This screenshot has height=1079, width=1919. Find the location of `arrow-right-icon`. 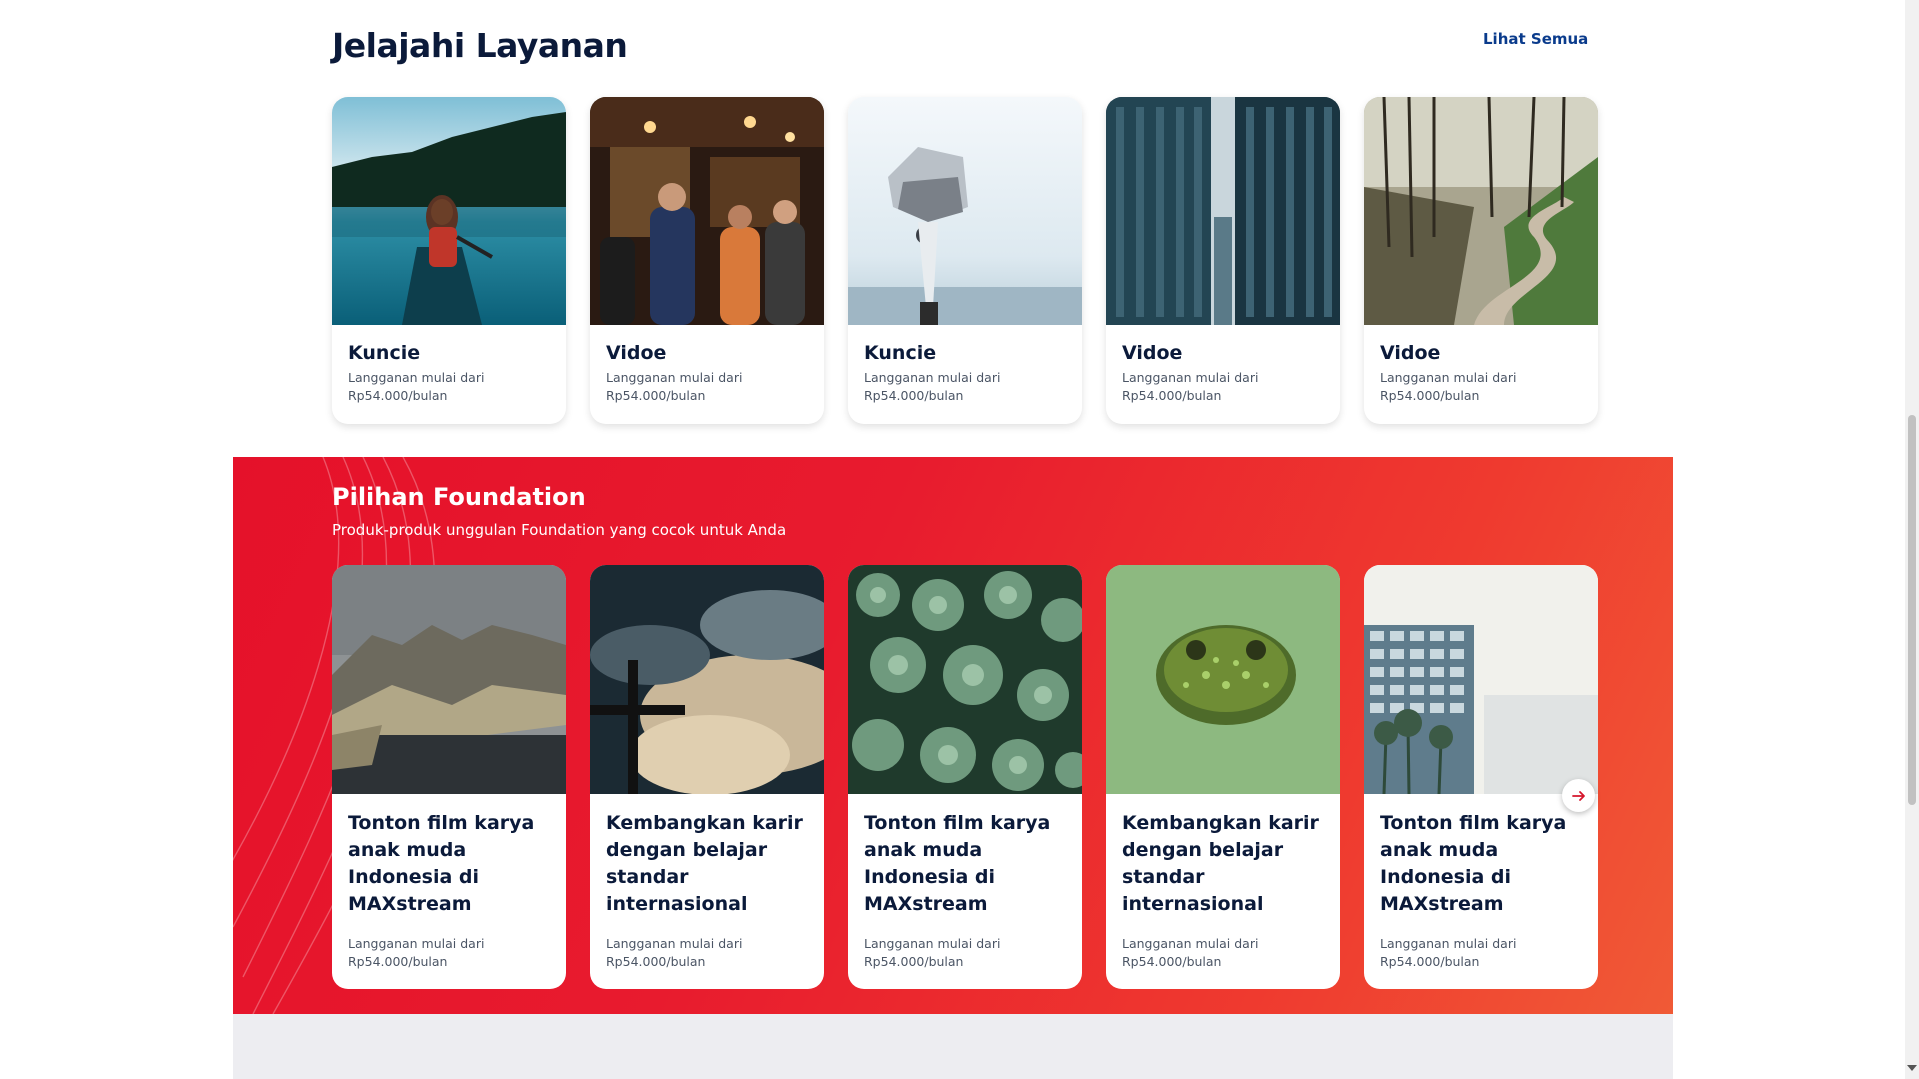

arrow-right-icon is located at coordinates (1578, 795).